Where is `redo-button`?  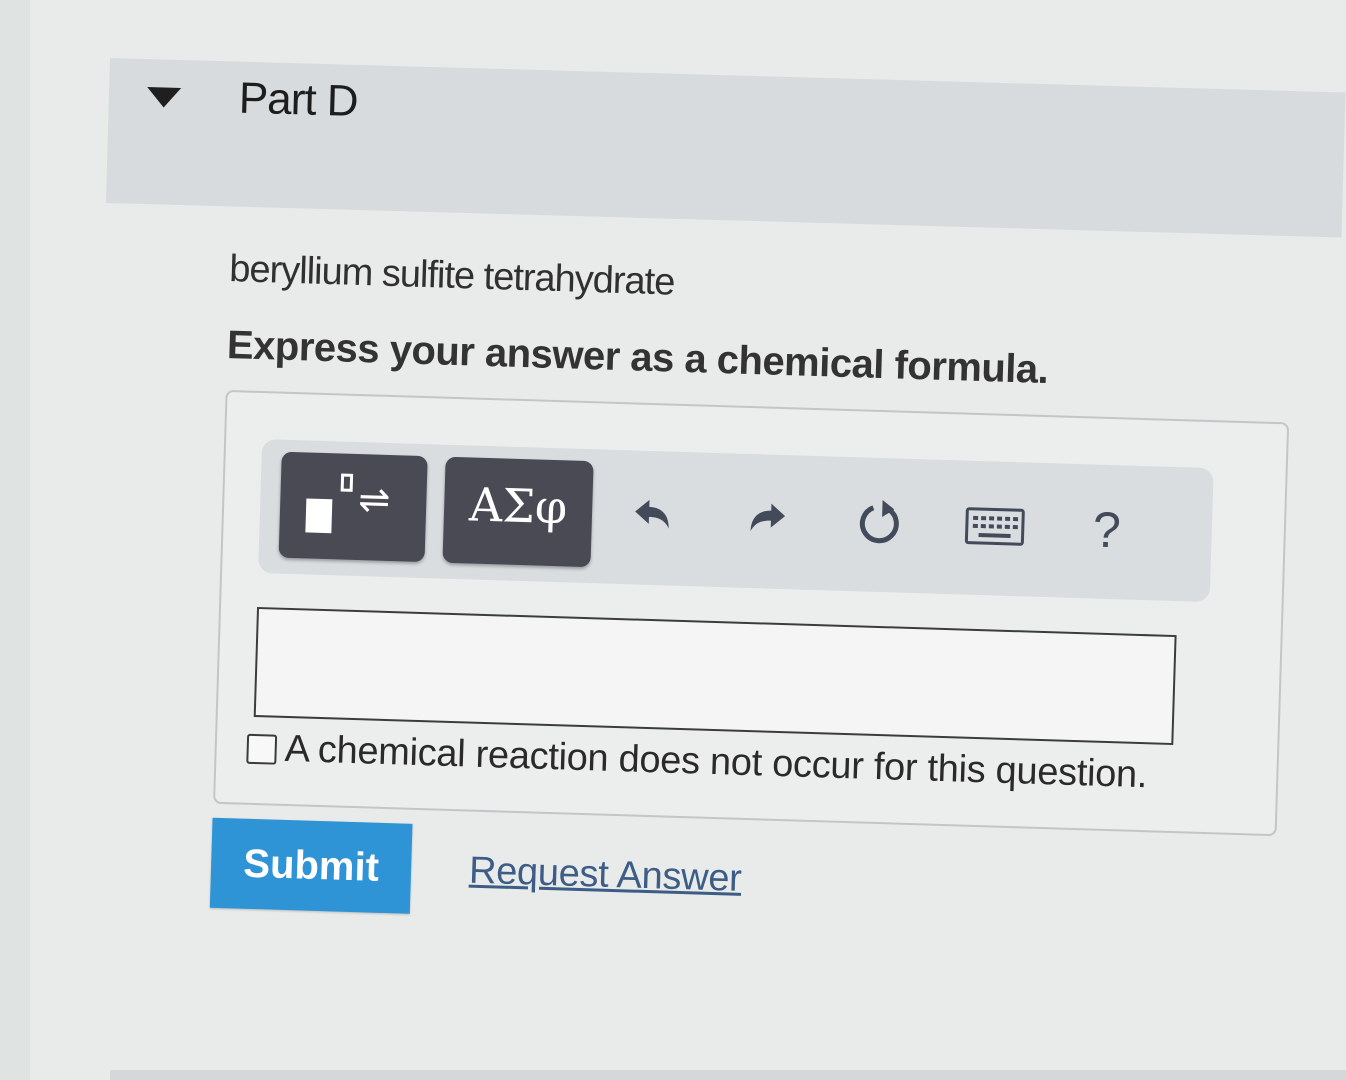
redo-button is located at coordinates (767, 519).